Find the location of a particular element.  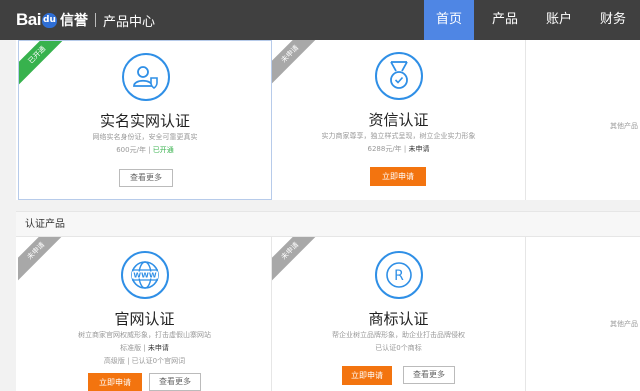

card-description: 树立商家官网权威形象，打击虚假山寨网站 is located at coordinates (144, 335).